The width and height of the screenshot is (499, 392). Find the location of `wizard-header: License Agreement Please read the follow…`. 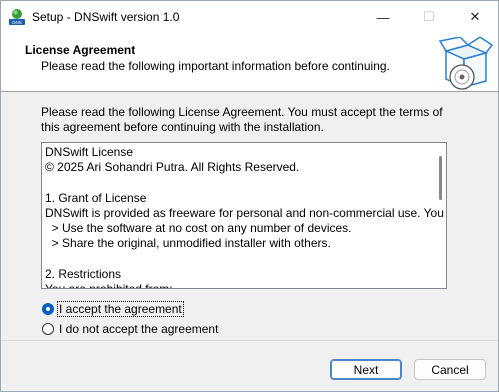

wizard-header: License Agreement Please read the follow… is located at coordinates (249, 62).